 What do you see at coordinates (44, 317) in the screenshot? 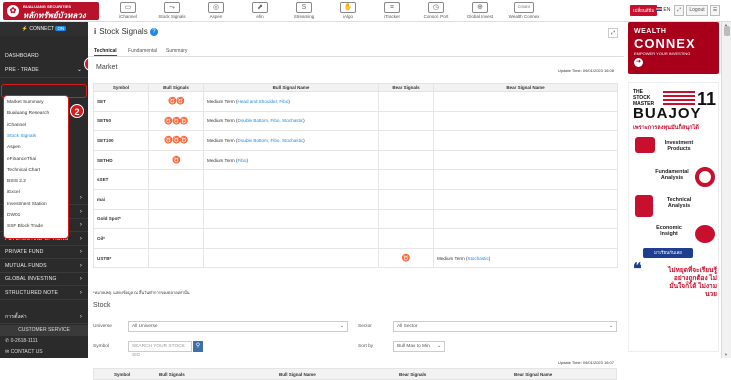
I see `sidebar-item-10: การตั้งค่า ›` at bounding box center [44, 317].